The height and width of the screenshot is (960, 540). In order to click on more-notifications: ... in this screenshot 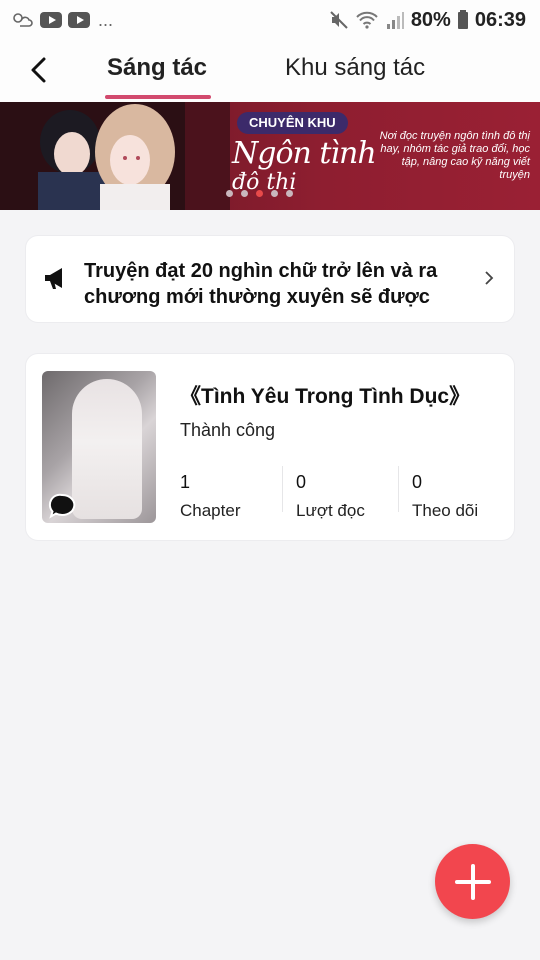, I will do `click(106, 19)`.